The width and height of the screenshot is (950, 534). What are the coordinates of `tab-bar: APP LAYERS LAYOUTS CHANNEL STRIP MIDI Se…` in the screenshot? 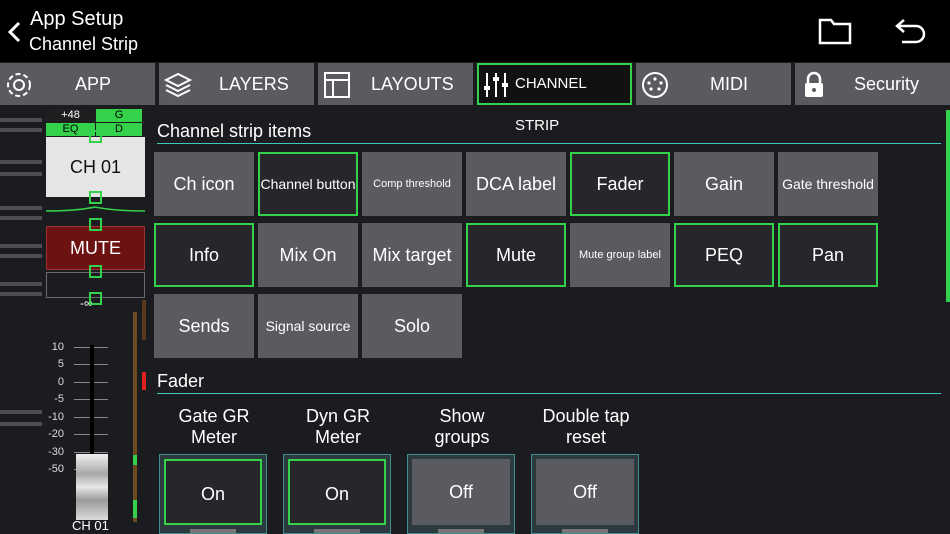 It's located at (475, 98).